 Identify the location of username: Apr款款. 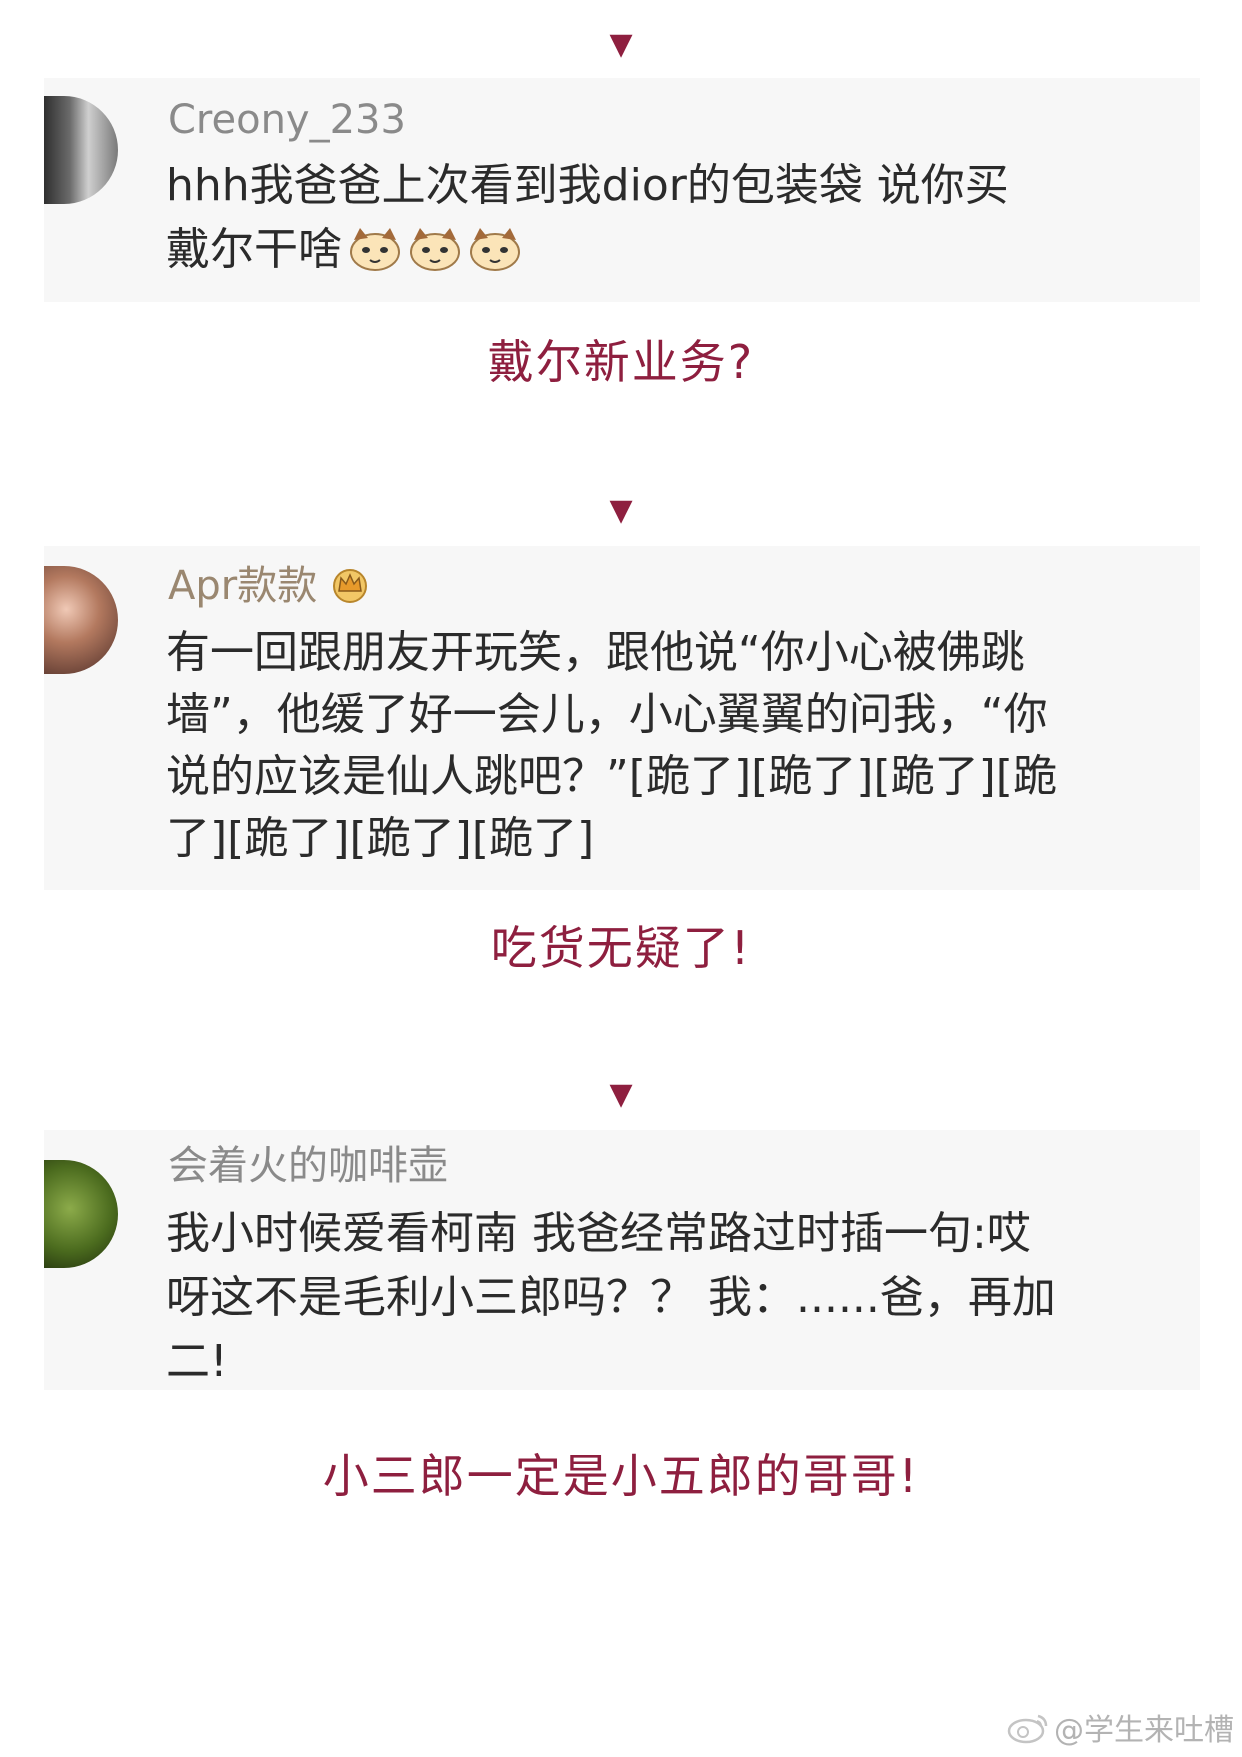
(269, 588).